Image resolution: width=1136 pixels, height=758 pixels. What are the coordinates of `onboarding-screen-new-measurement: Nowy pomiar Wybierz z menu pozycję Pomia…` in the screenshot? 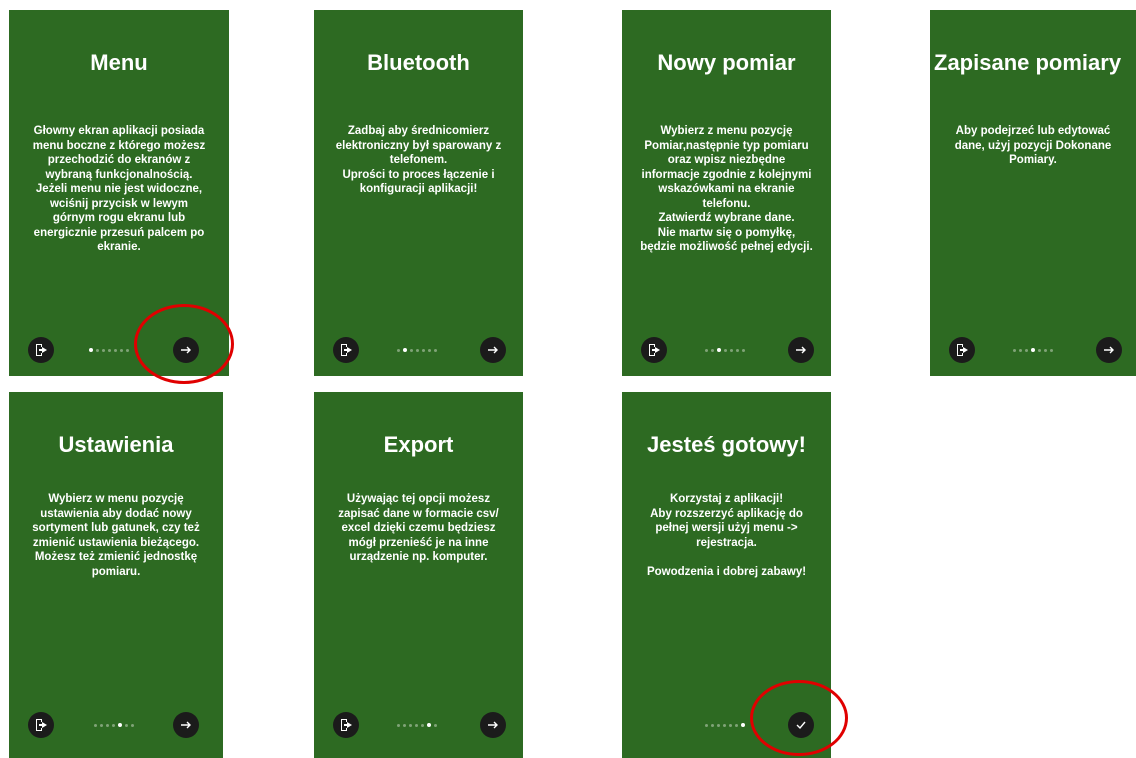 It's located at (726, 193).